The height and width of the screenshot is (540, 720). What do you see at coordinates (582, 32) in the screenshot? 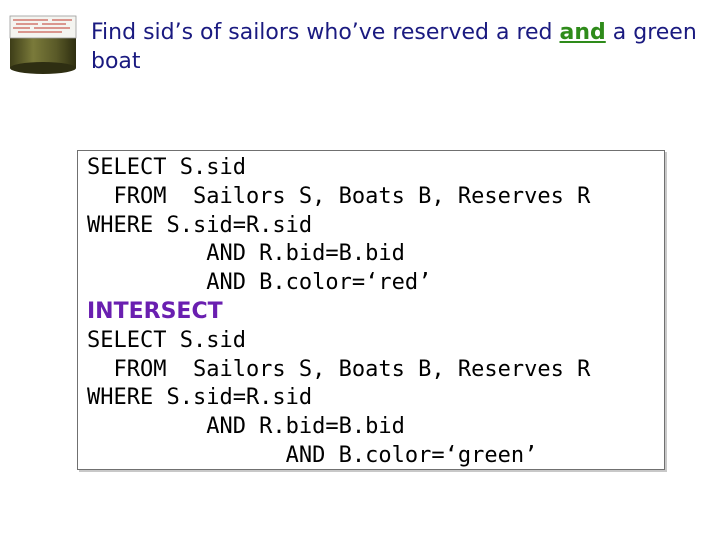
I see `title-highlight-and: and` at bounding box center [582, 32].